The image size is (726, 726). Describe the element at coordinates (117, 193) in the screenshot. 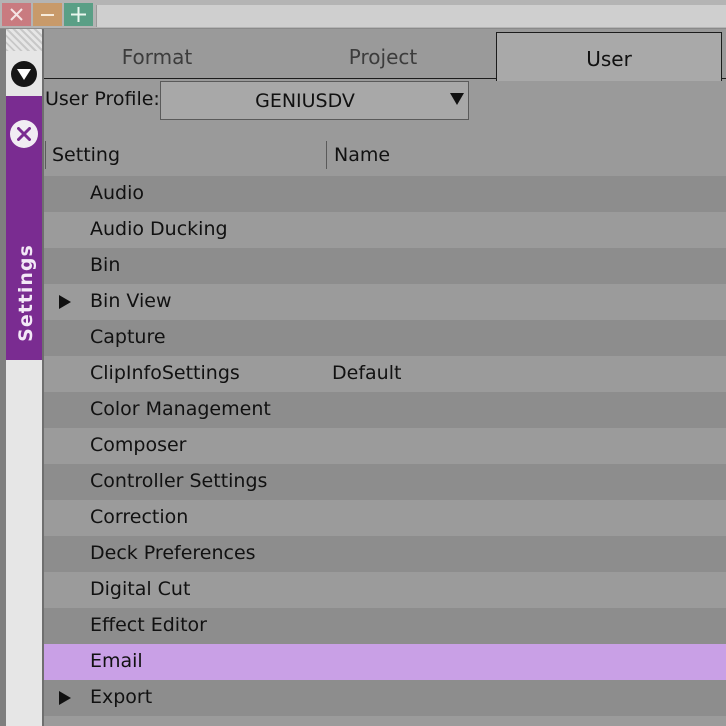

I see `row-setting-label: Audio` at that location.